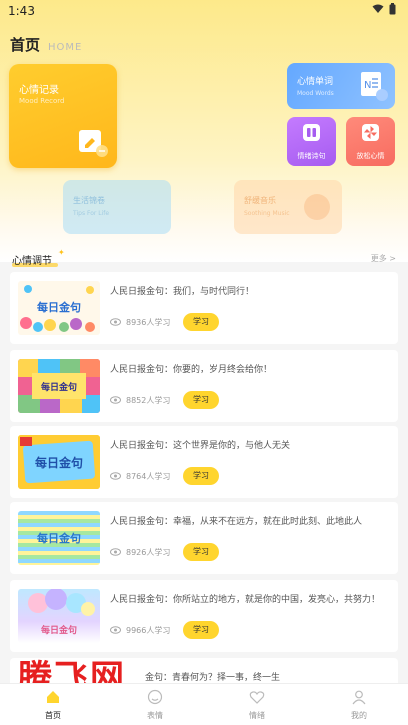 The width and height of the screenshot is (408, 725). Describe the element at coordinates (315, 93) in the screenshot. I see `mood-words-subtitle: Mood Words` at that location.